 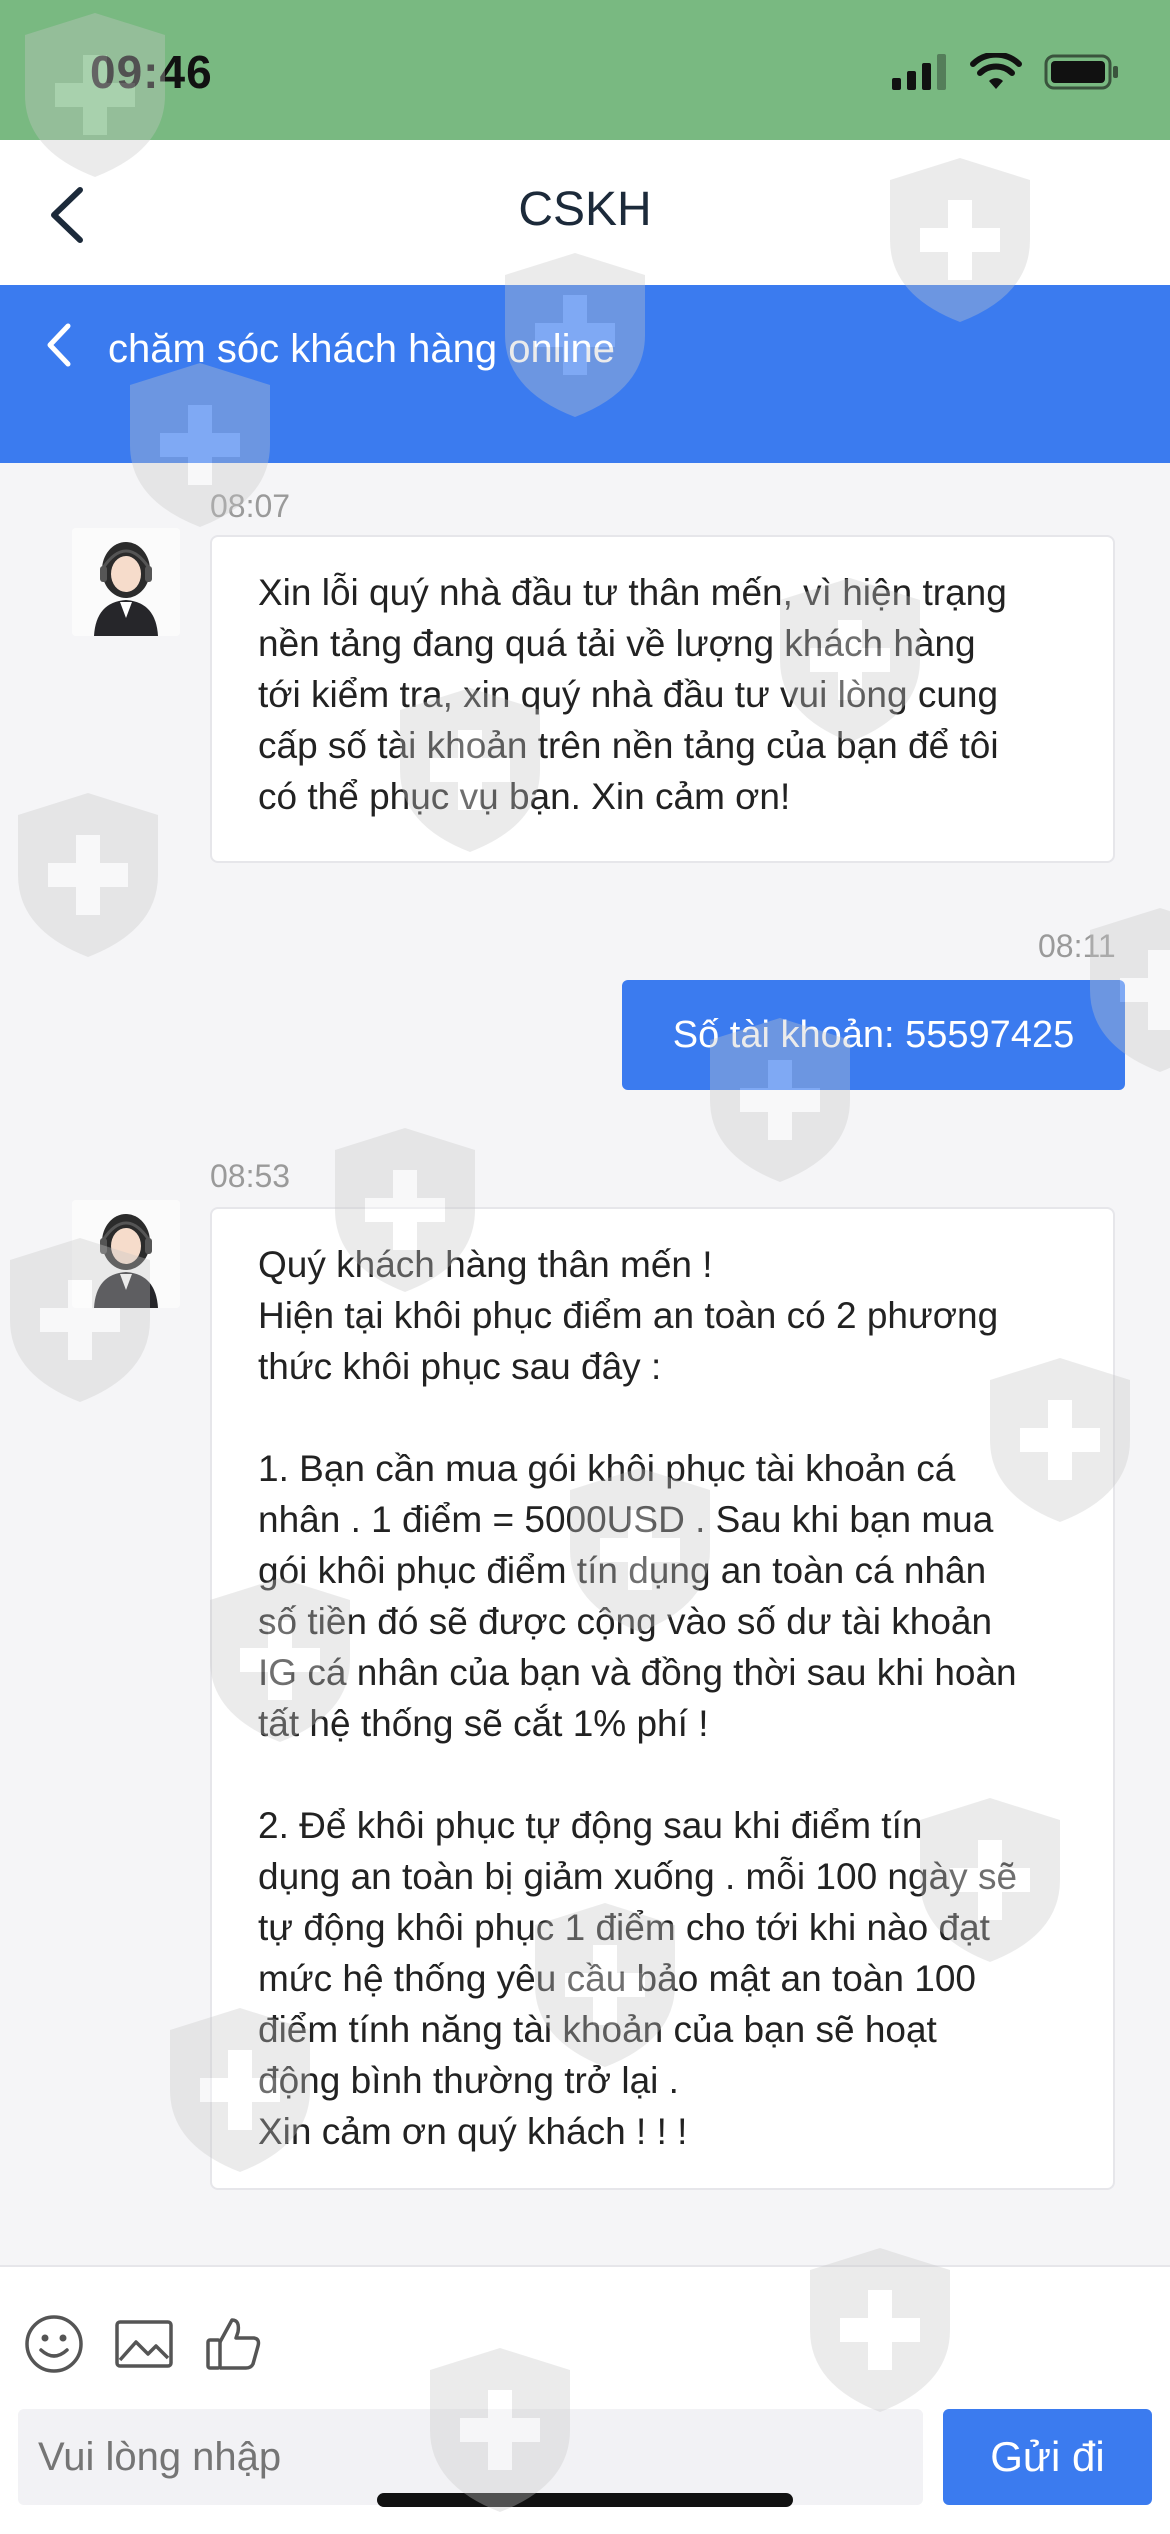 I want to click on battery-icon, so click(x=1081, y=72).